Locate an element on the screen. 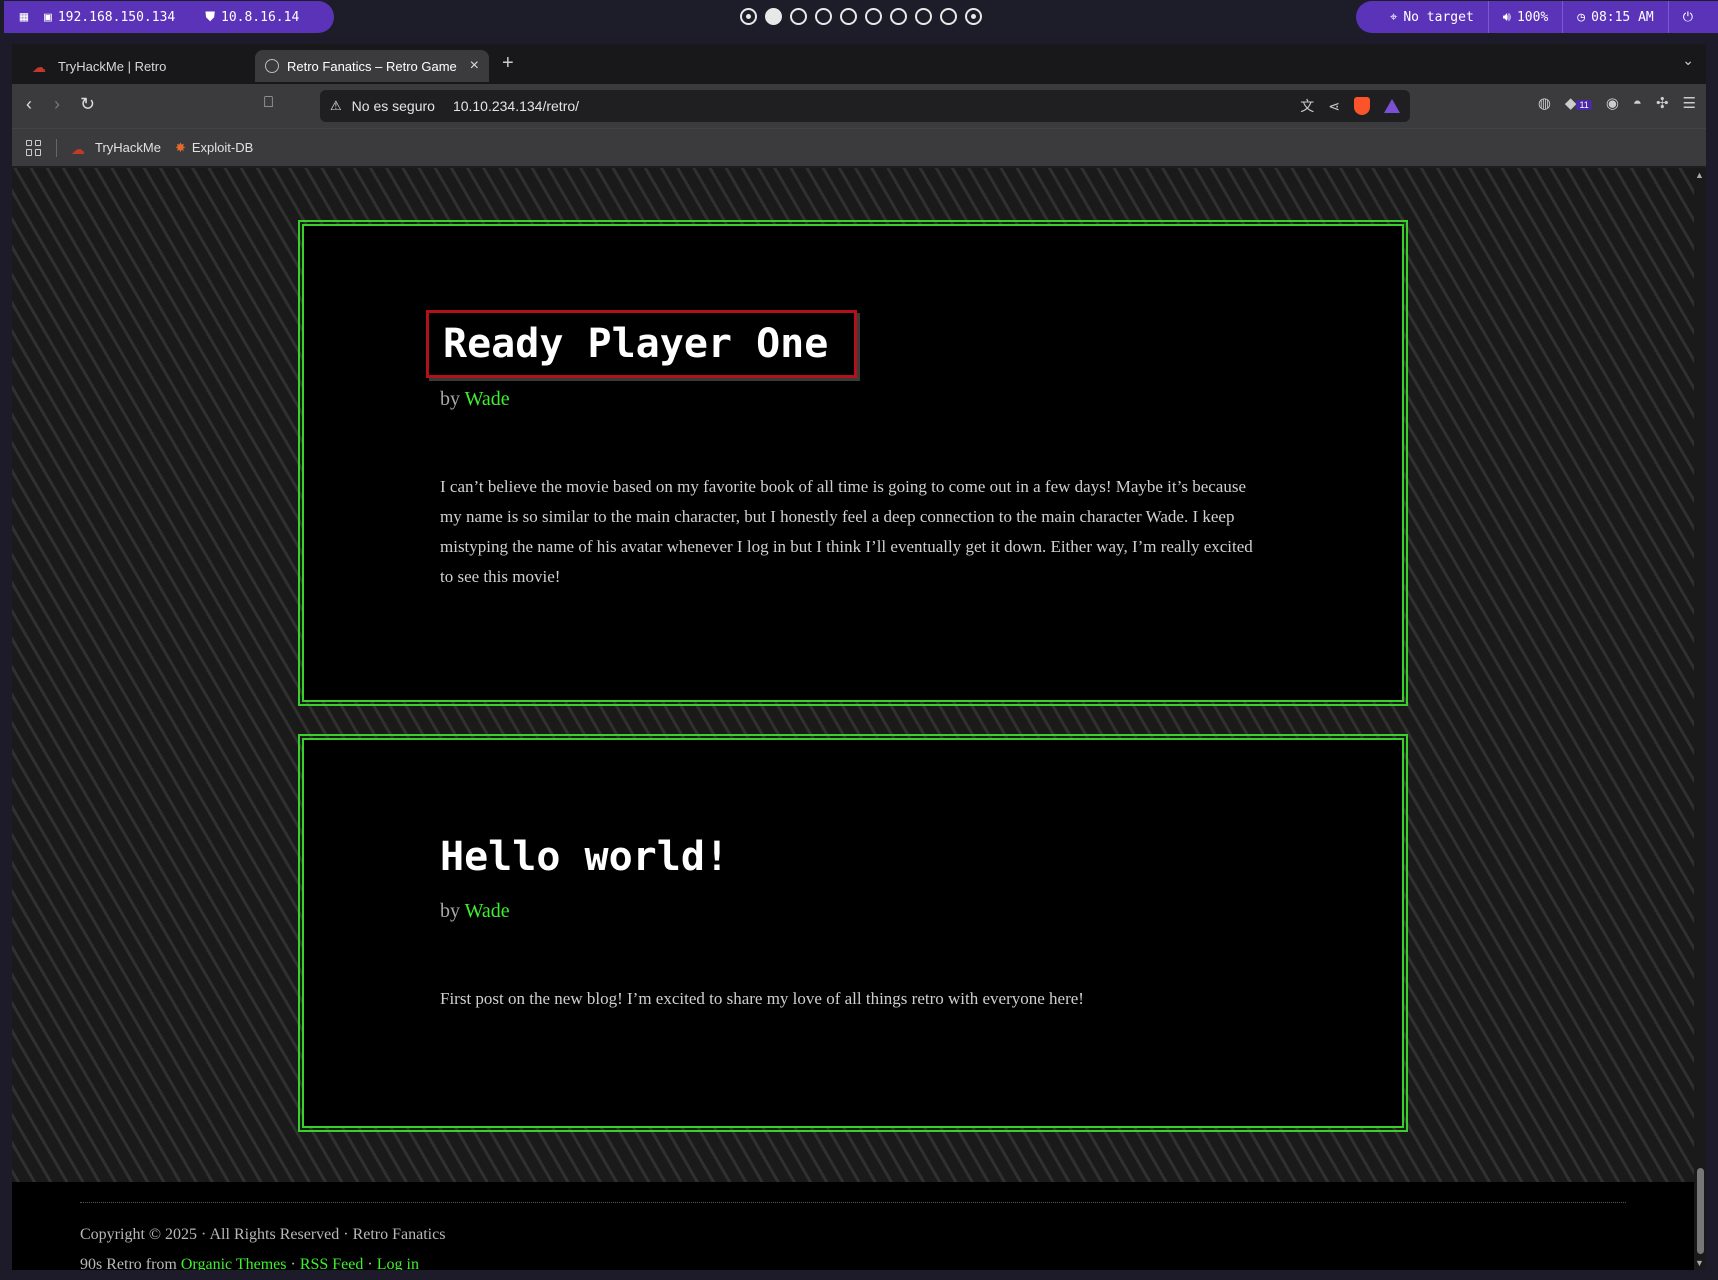  power-button: ⏻ is located at coordinates (1687, 17).